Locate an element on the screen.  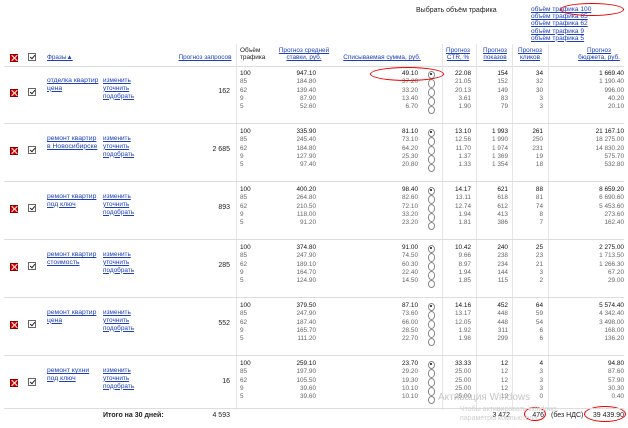
cell-value: 39.60 is located at coordinates (308, 388).